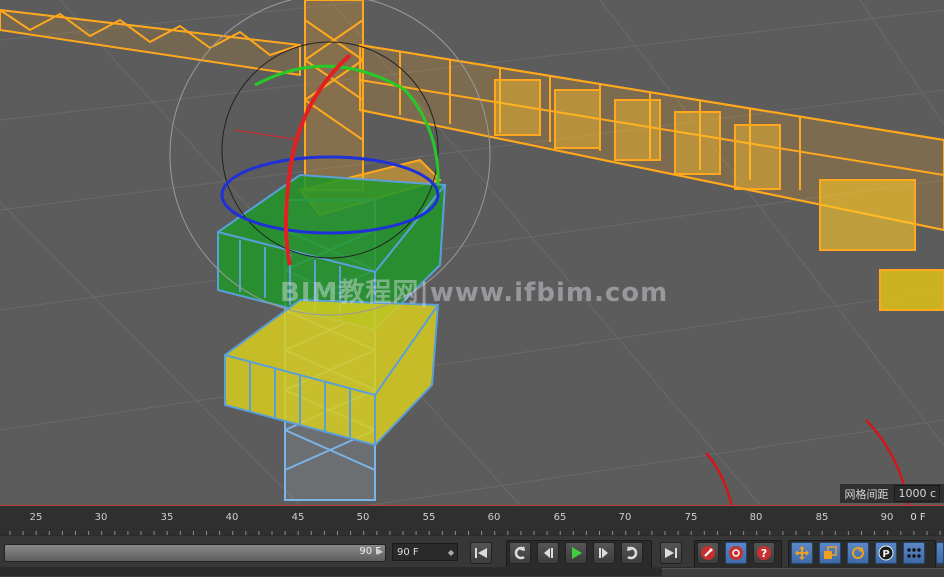 This screenshot has width=944, height=577. Describe the element at coordinates (408, 552) in the screenshot. I see `current-frame-value: 90 F` at that location.